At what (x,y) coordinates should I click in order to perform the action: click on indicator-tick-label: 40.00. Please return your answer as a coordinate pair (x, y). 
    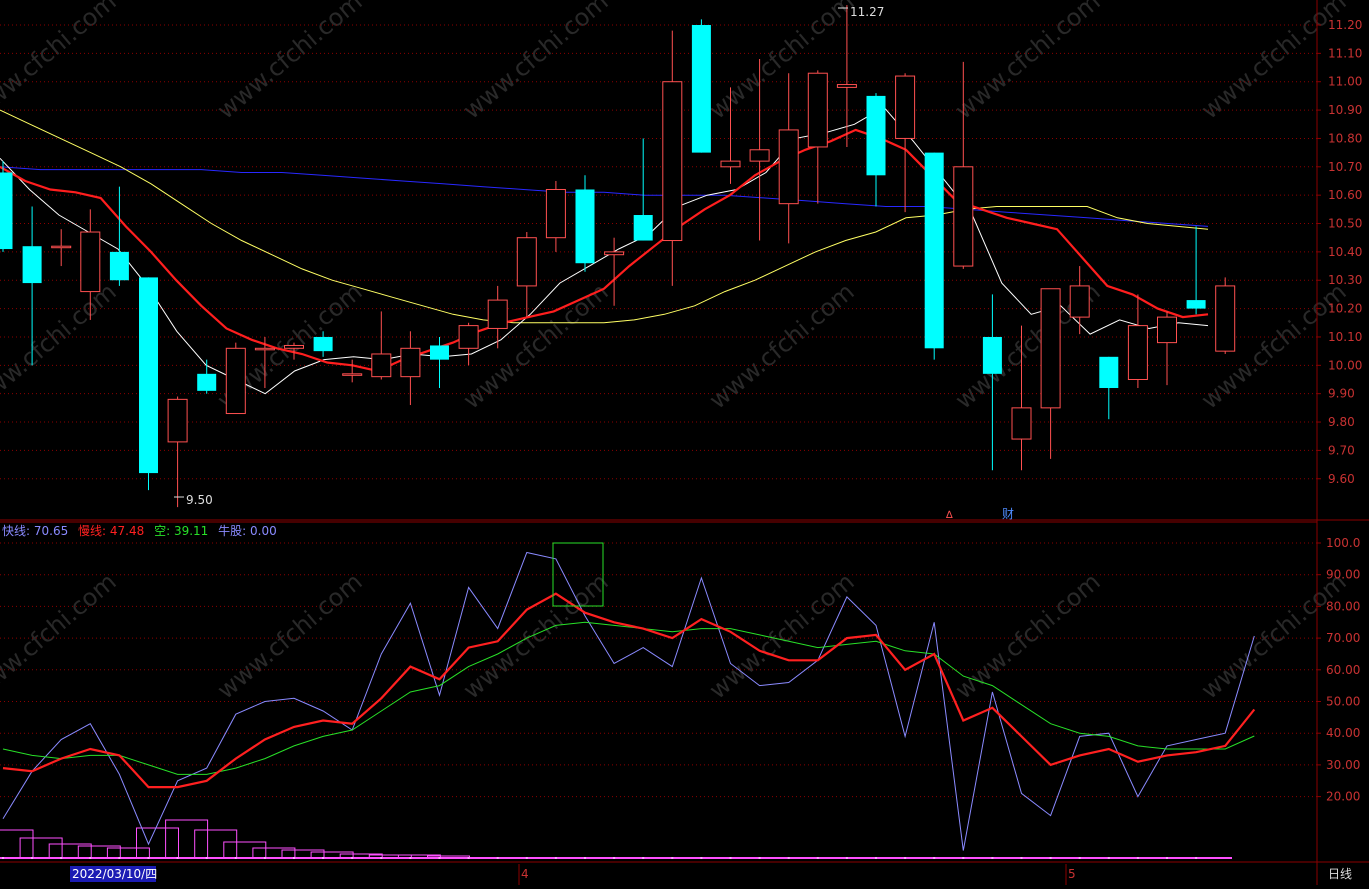
    Looking at the image, I should click on (1343, 733).